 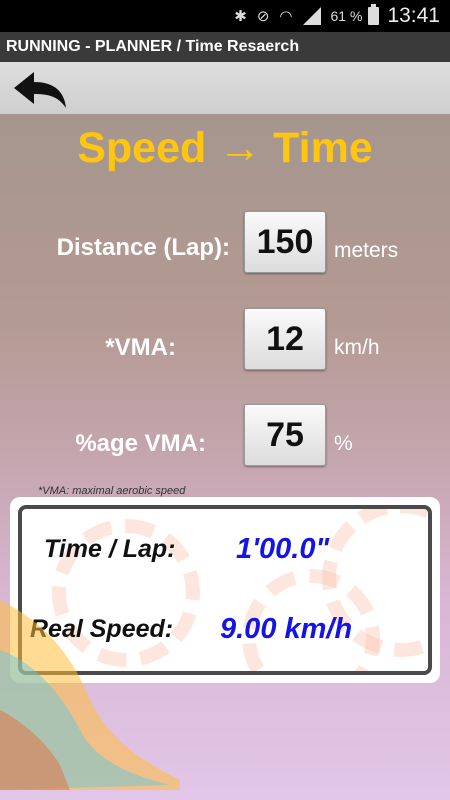 I want to click on app-title: RUNNING - PLANNER / Time Resaerch, so click(x=225, y=47).